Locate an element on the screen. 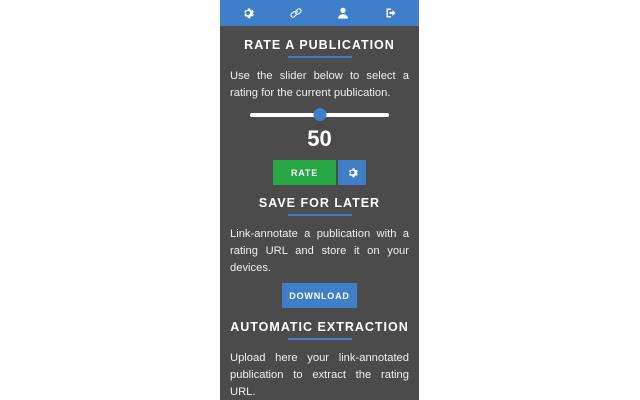  rate-button-group: RATE is located at coordinates (319, 172).